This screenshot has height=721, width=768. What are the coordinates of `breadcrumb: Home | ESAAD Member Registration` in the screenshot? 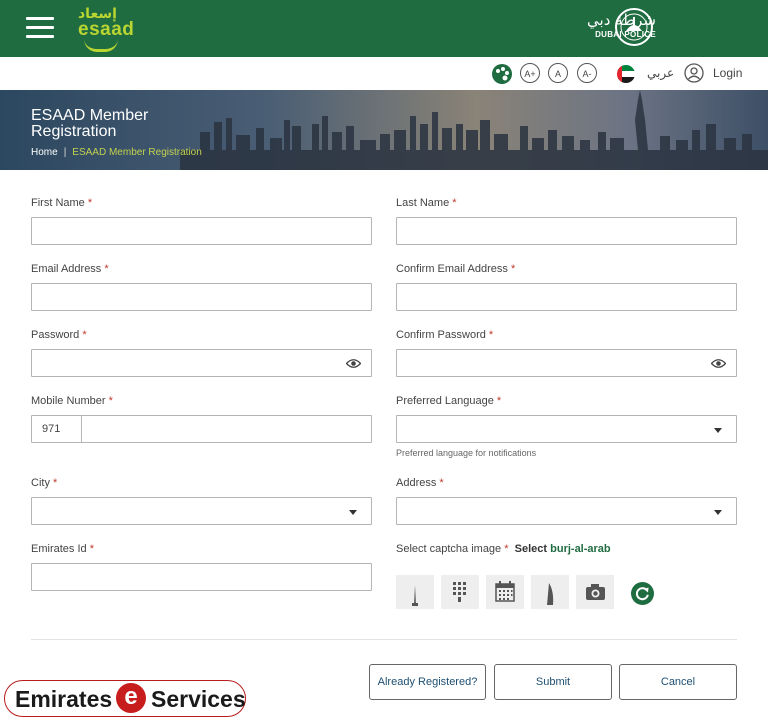 It's located at (116, 152).